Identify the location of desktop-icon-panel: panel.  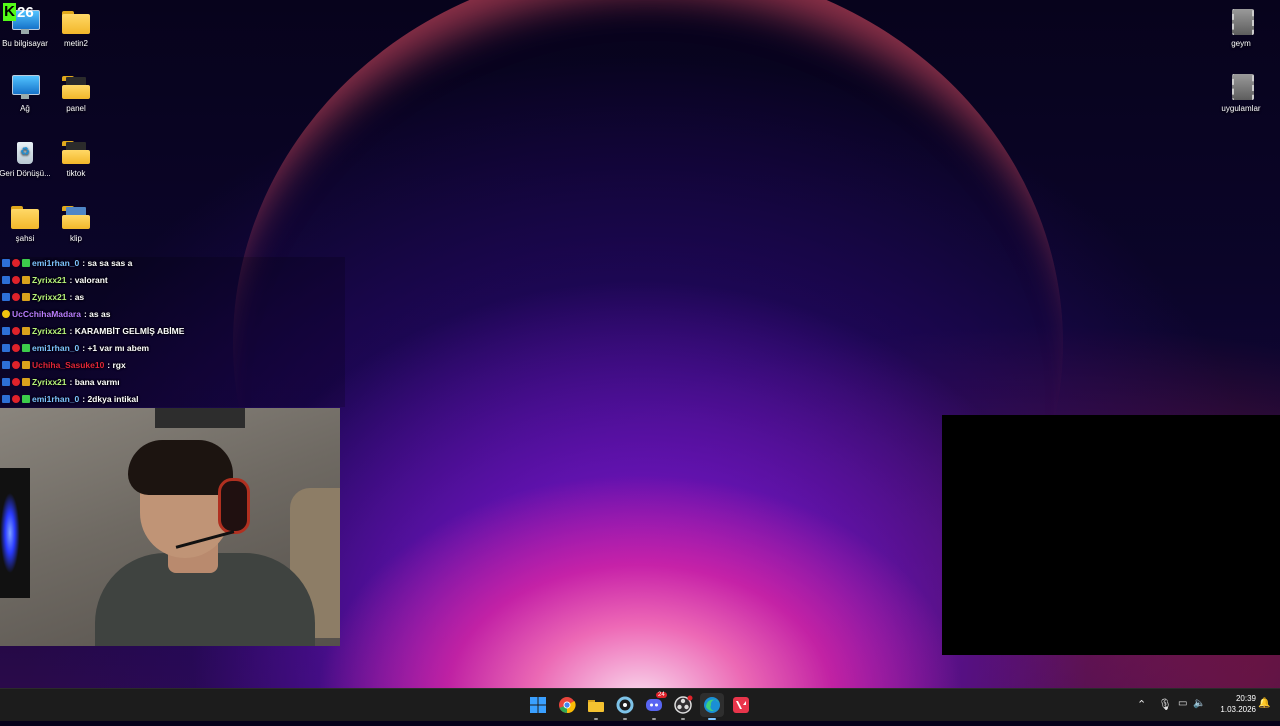
(76, 93).